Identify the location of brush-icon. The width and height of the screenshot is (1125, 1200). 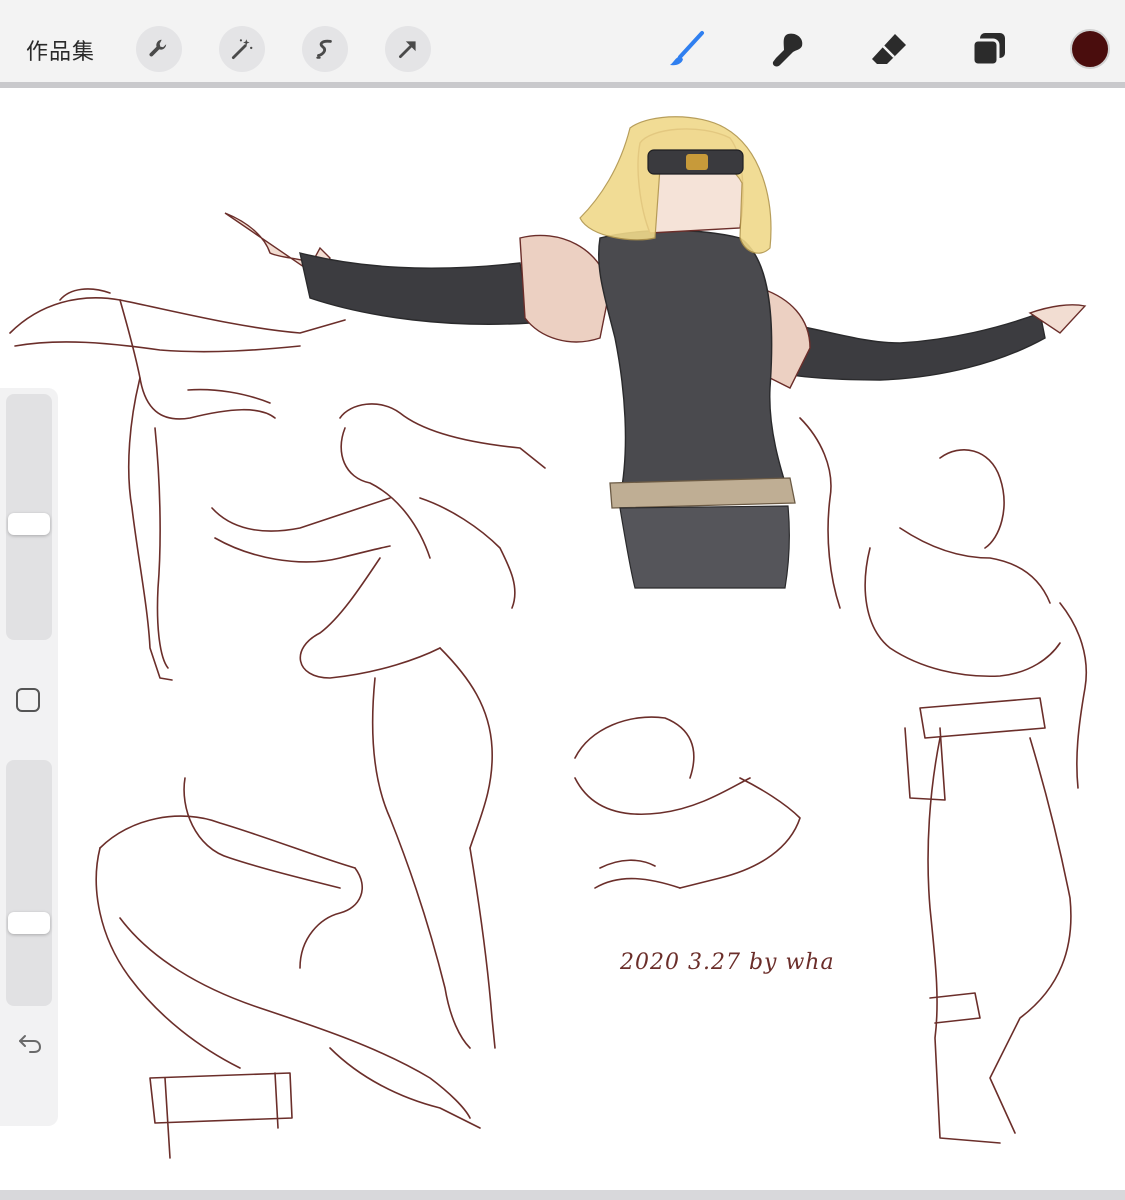
(687, 49).